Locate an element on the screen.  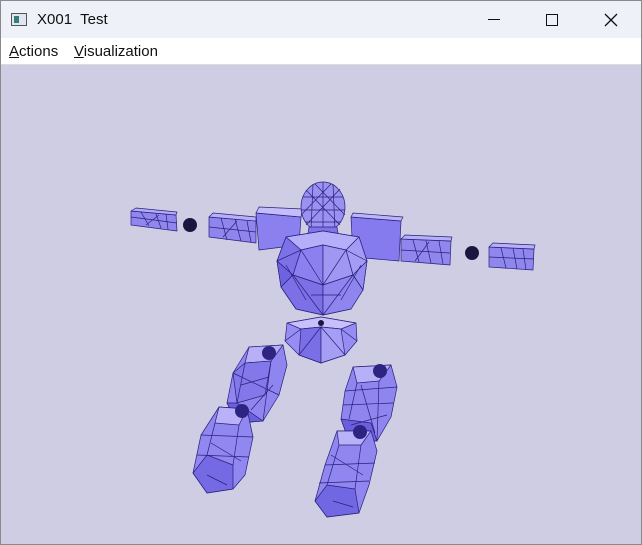
title-bar: X001 Test is located at coordinates (321, 19).